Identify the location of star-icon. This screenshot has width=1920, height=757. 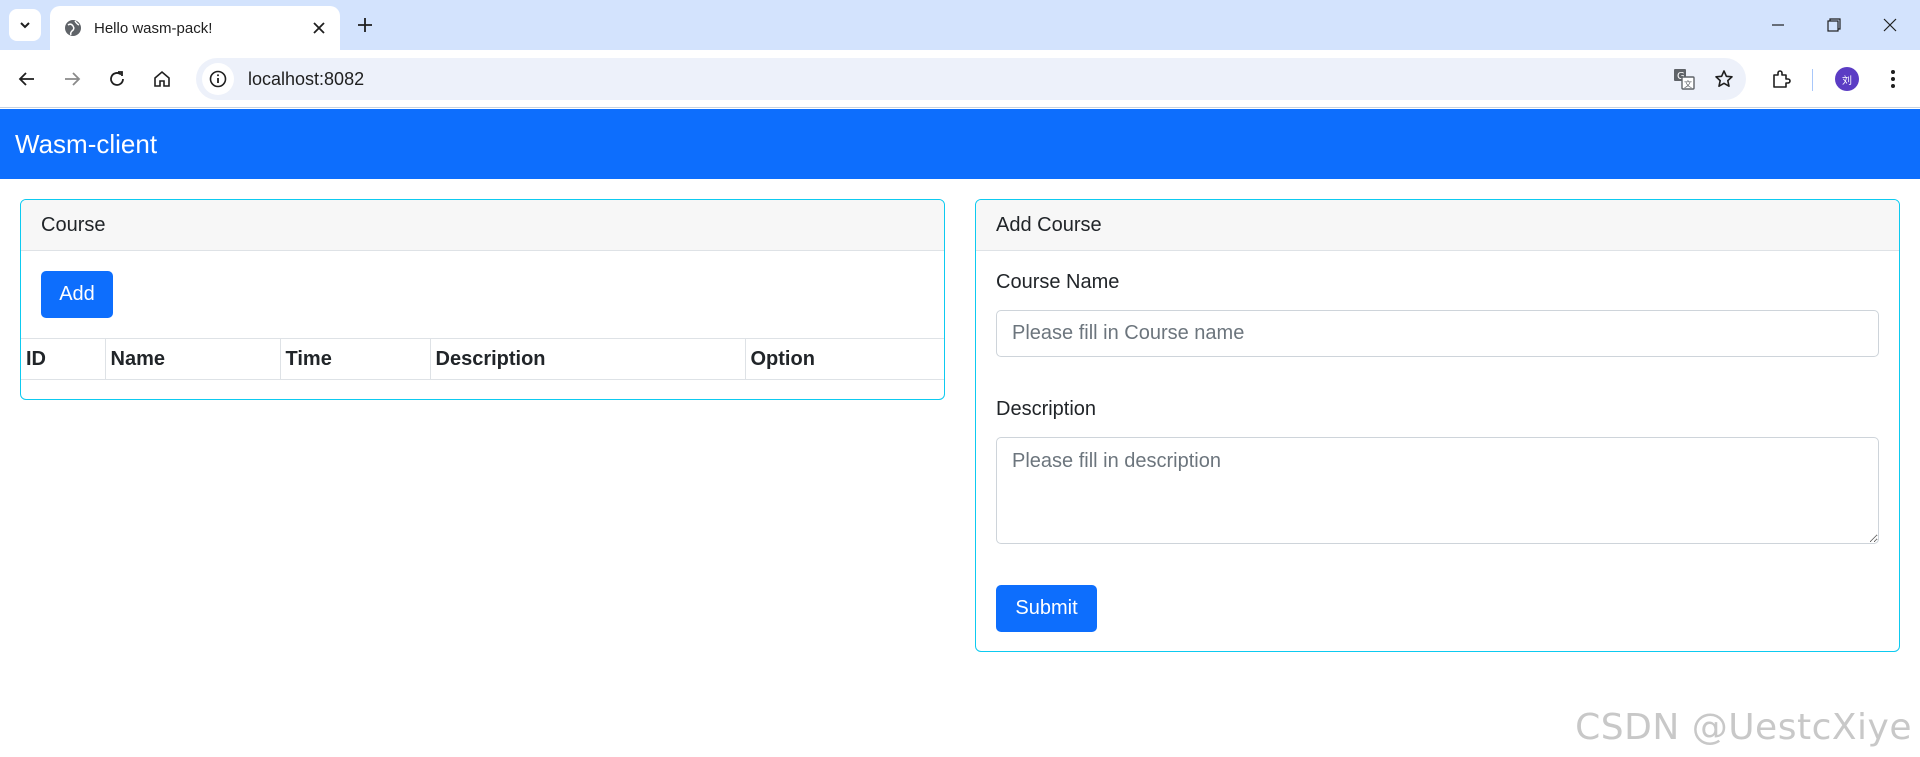
(1724, 78).